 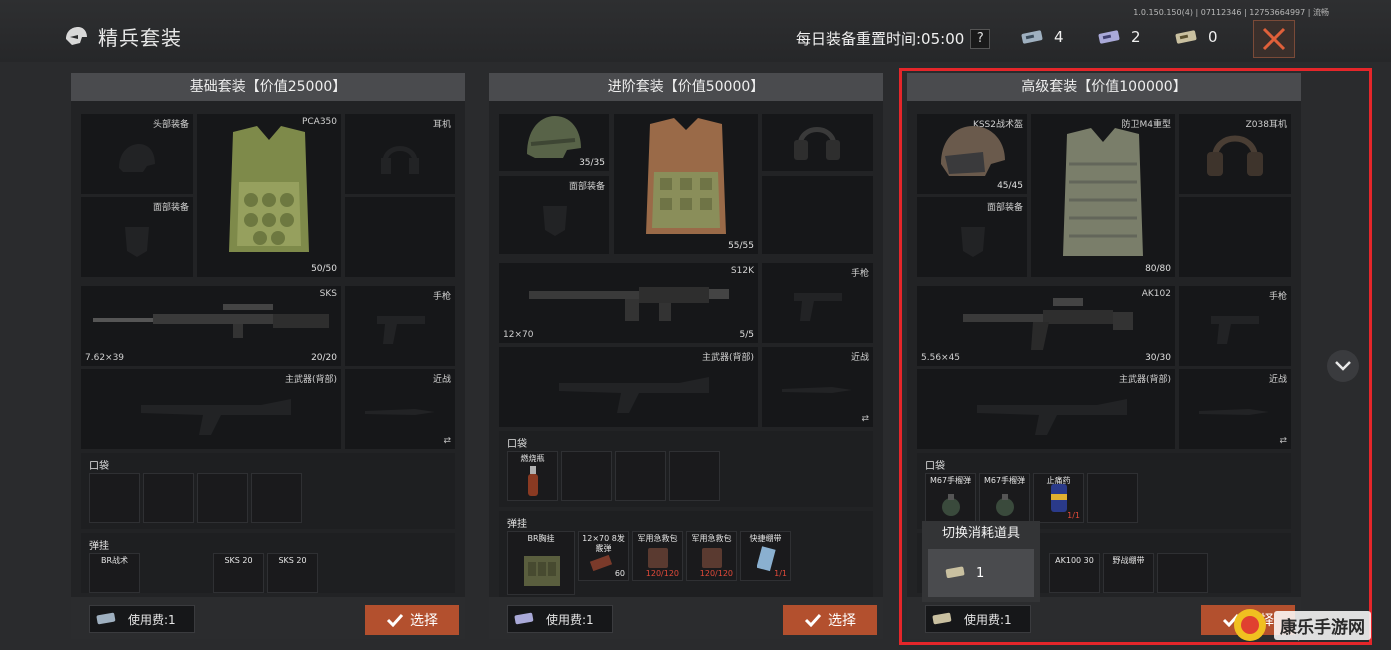 What do you see at coordinates (211, 326) in the screenshot?
I see `slot-primary-weapon: SKS 7.62×39 20/20` at bounding box center [211, 326].